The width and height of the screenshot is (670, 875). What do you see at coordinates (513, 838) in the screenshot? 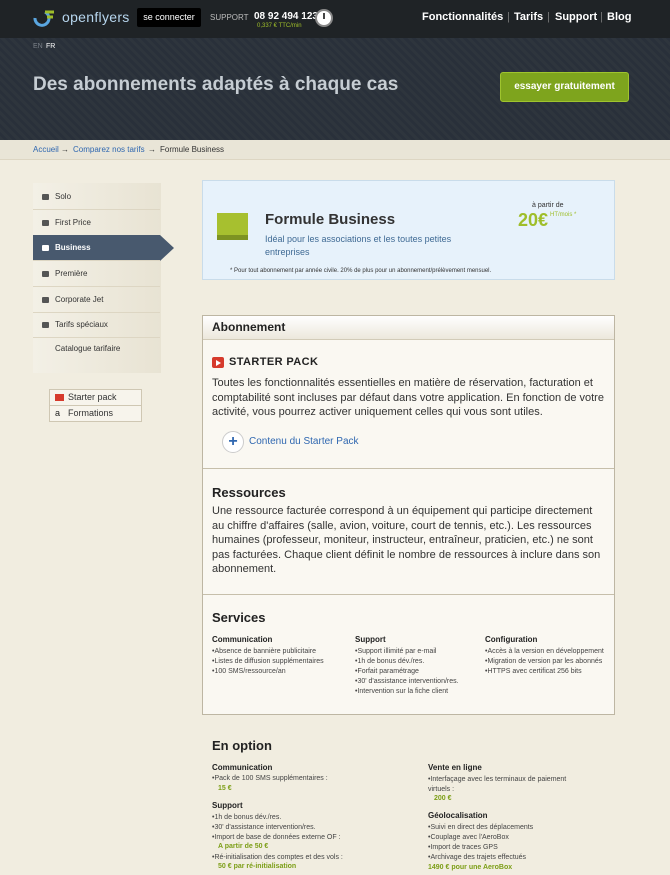
I see `list-item: Couplage avec l'AeroBox` at bounding box center [513, 838].